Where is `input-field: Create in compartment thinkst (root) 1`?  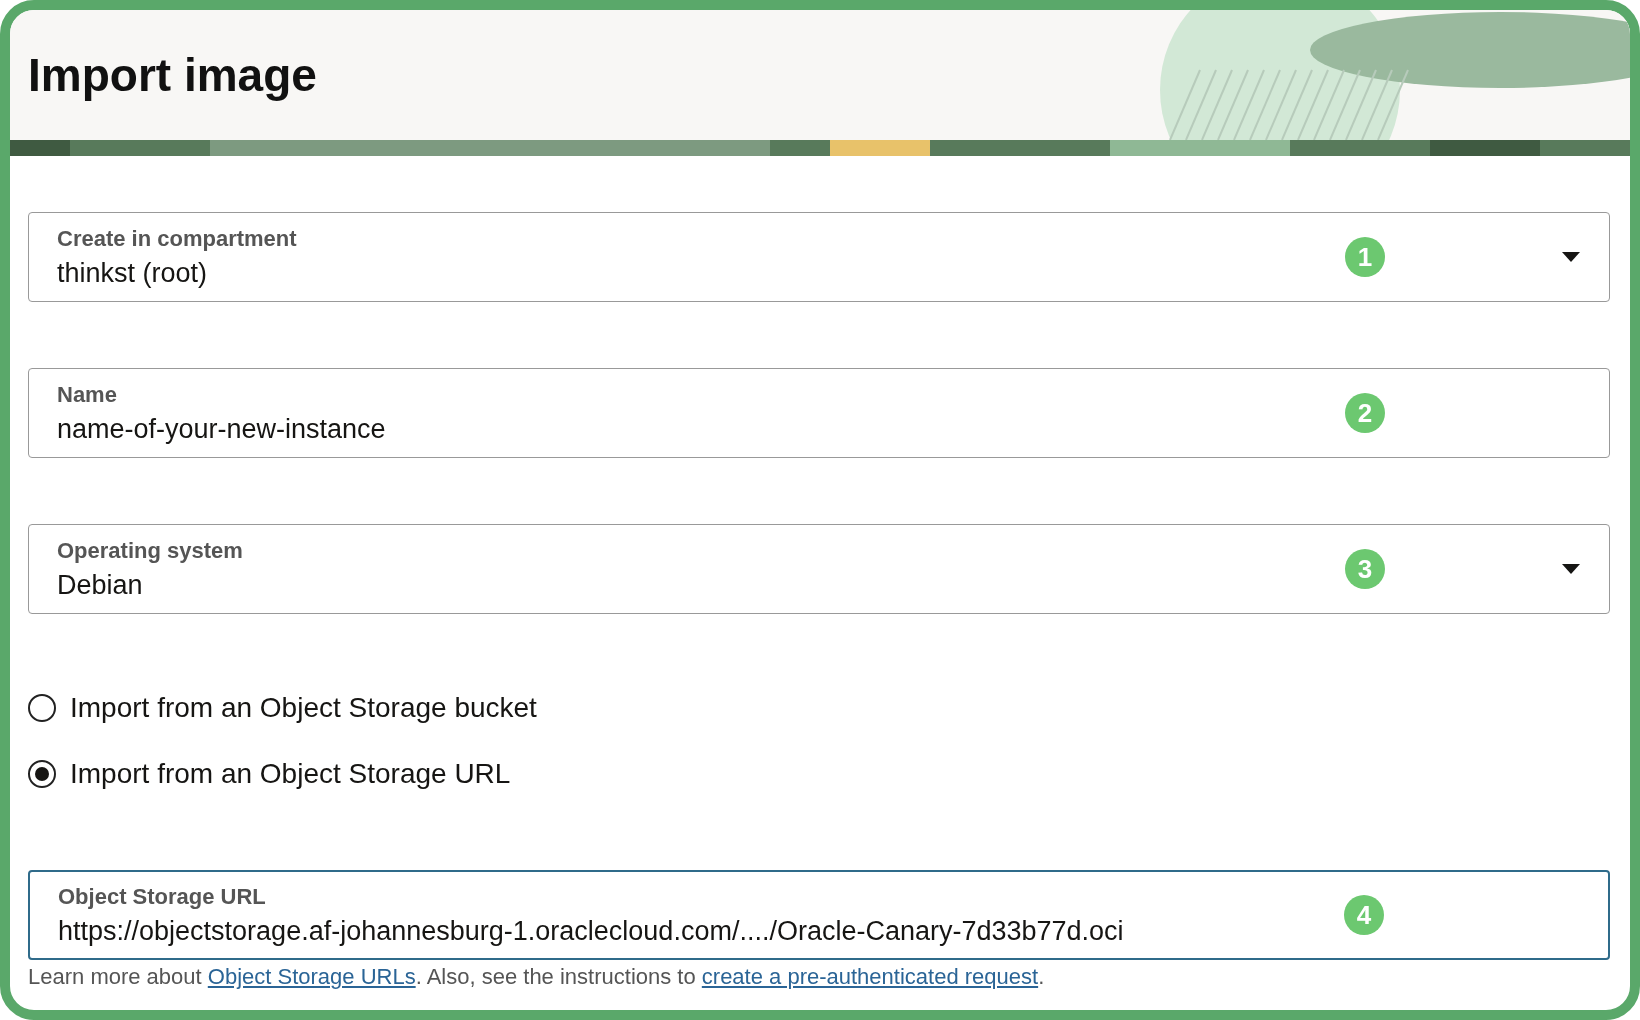 input-field: Create in compartment thinkst (root) 1 is located at coordinates (819, 257).